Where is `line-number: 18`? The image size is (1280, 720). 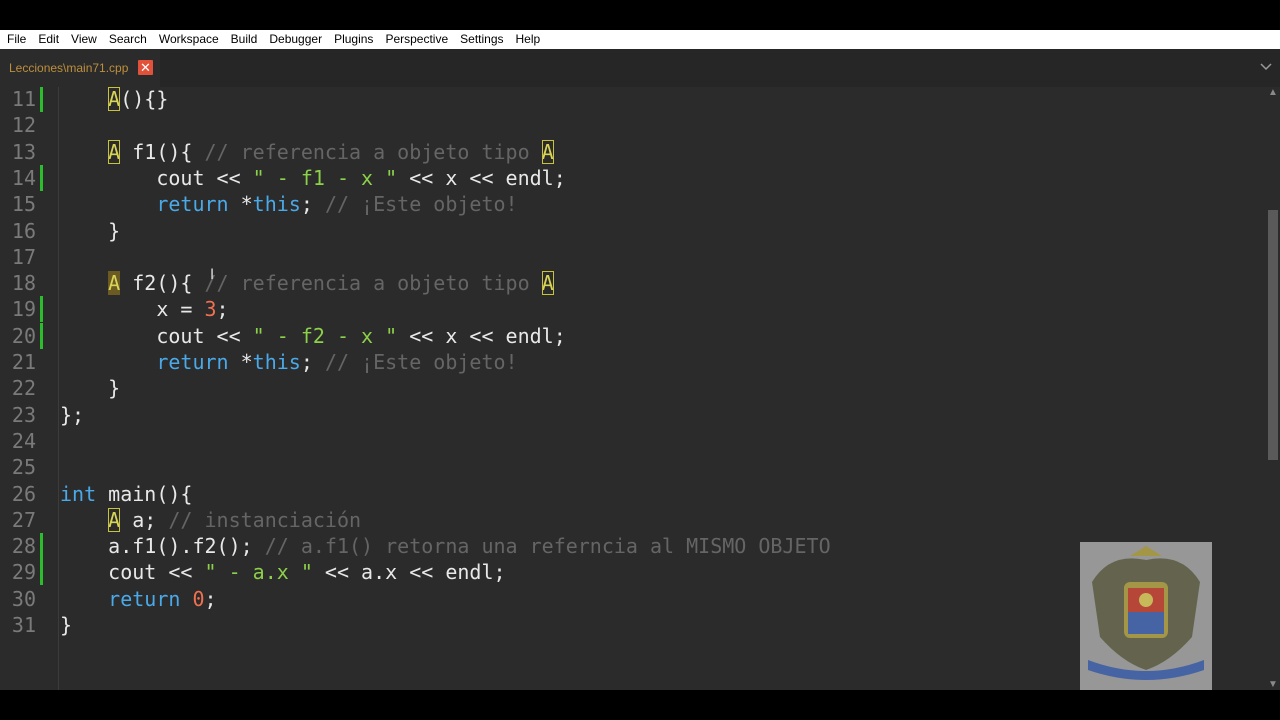 line-number: 18 is located at coordinates (23, 283).